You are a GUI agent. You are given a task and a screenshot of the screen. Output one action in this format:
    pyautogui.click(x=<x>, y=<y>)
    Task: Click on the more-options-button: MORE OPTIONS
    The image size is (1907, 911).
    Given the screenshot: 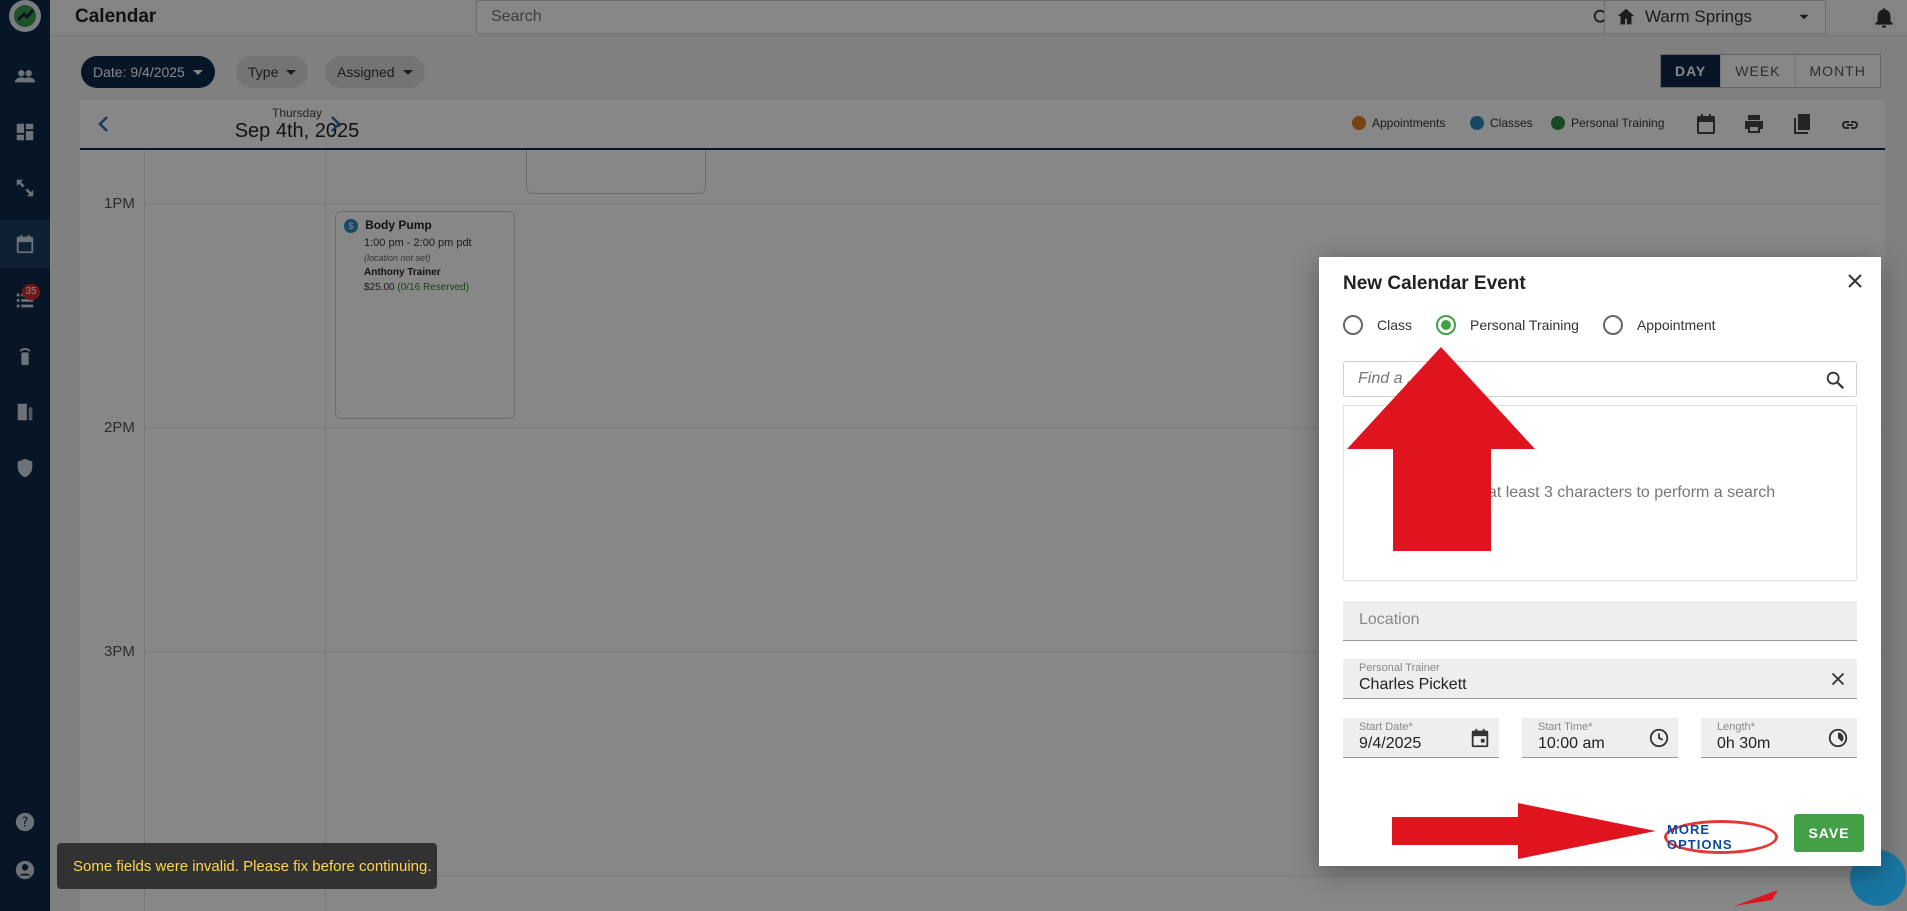 What is the action you would take?
    pyautogui.click(x=1721, y=837)
    